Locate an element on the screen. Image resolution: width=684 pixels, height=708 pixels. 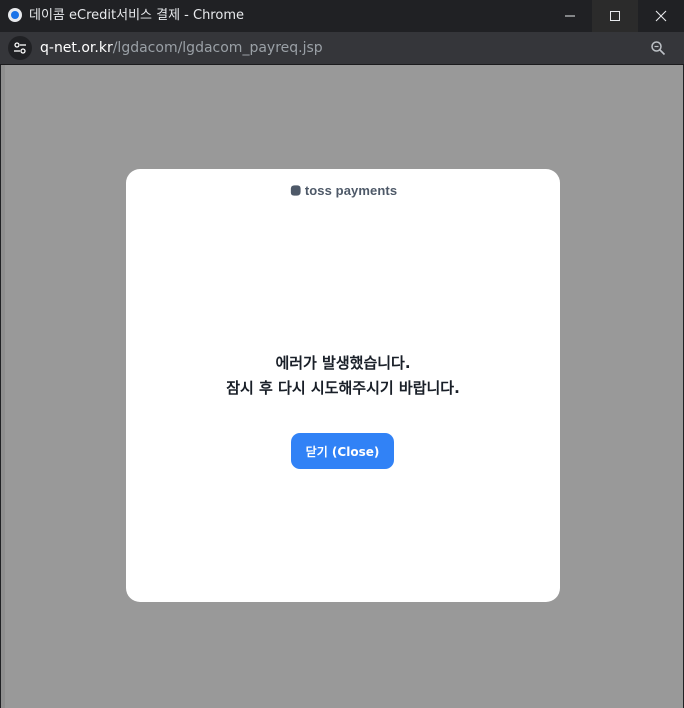
close-icon is located at coordinates (661, 16).